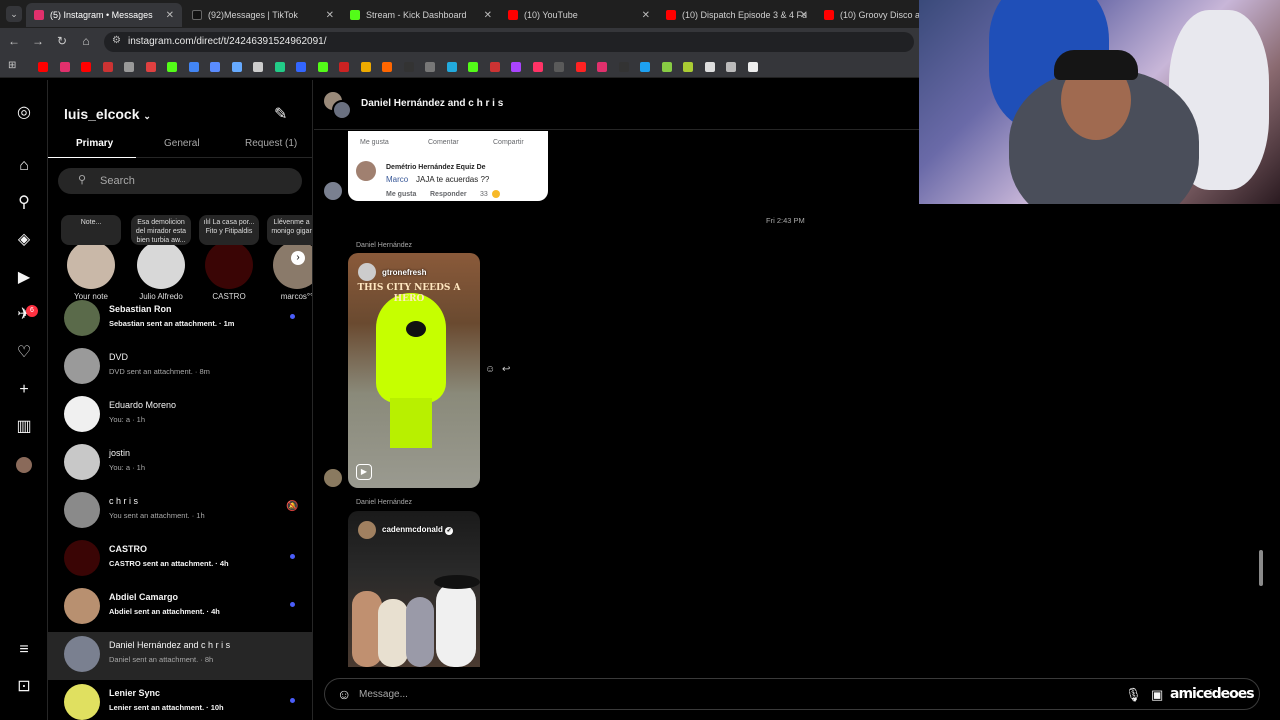 The image size is (1280, 720). I want to click on back-icon: ←, so click(14, 41).